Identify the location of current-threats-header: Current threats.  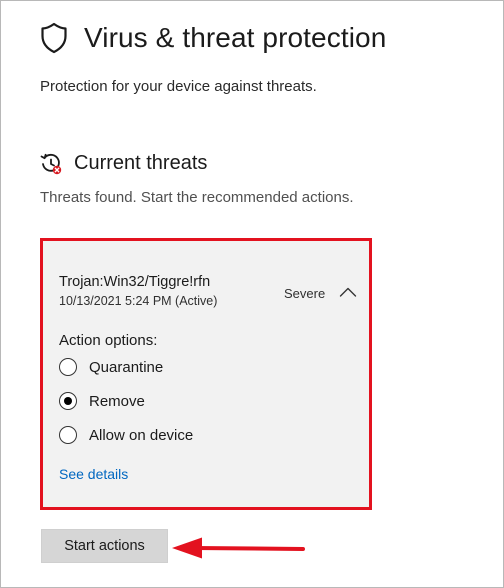
(123, 163).